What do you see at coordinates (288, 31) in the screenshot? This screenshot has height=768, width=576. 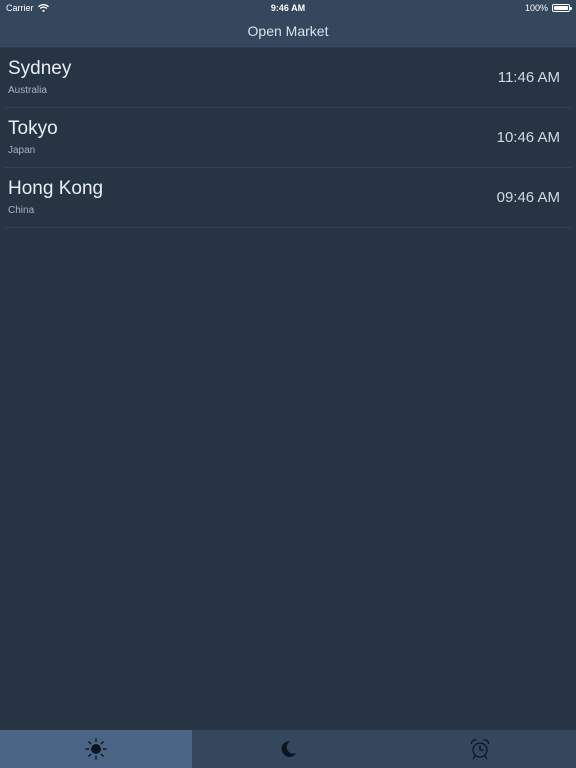 I see `page-title: Open Market` at bounding box center [288, 31].